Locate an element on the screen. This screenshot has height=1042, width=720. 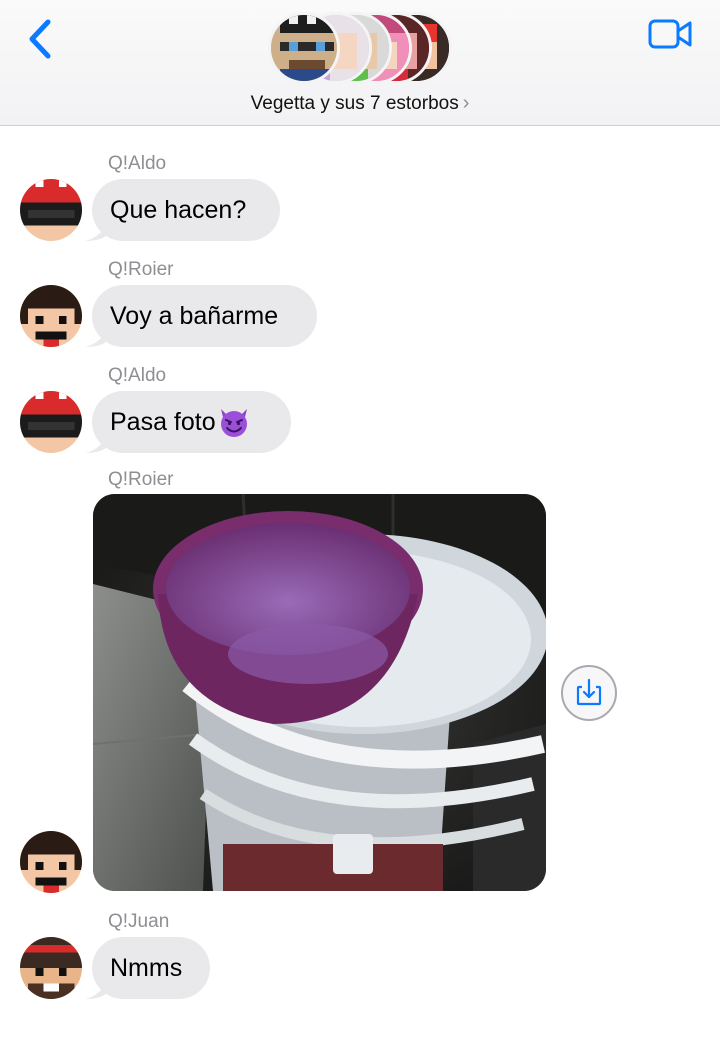
back-button is located at coordinates (42, 39).